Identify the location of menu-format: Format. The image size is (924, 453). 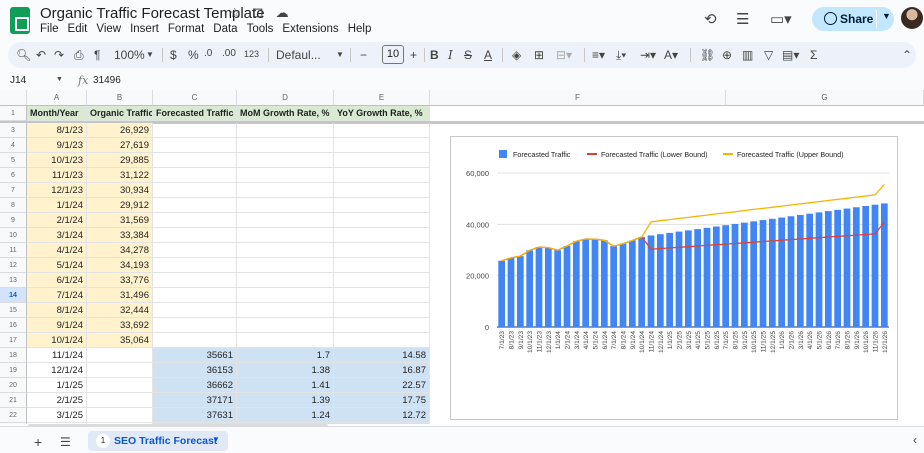
(186, 29).